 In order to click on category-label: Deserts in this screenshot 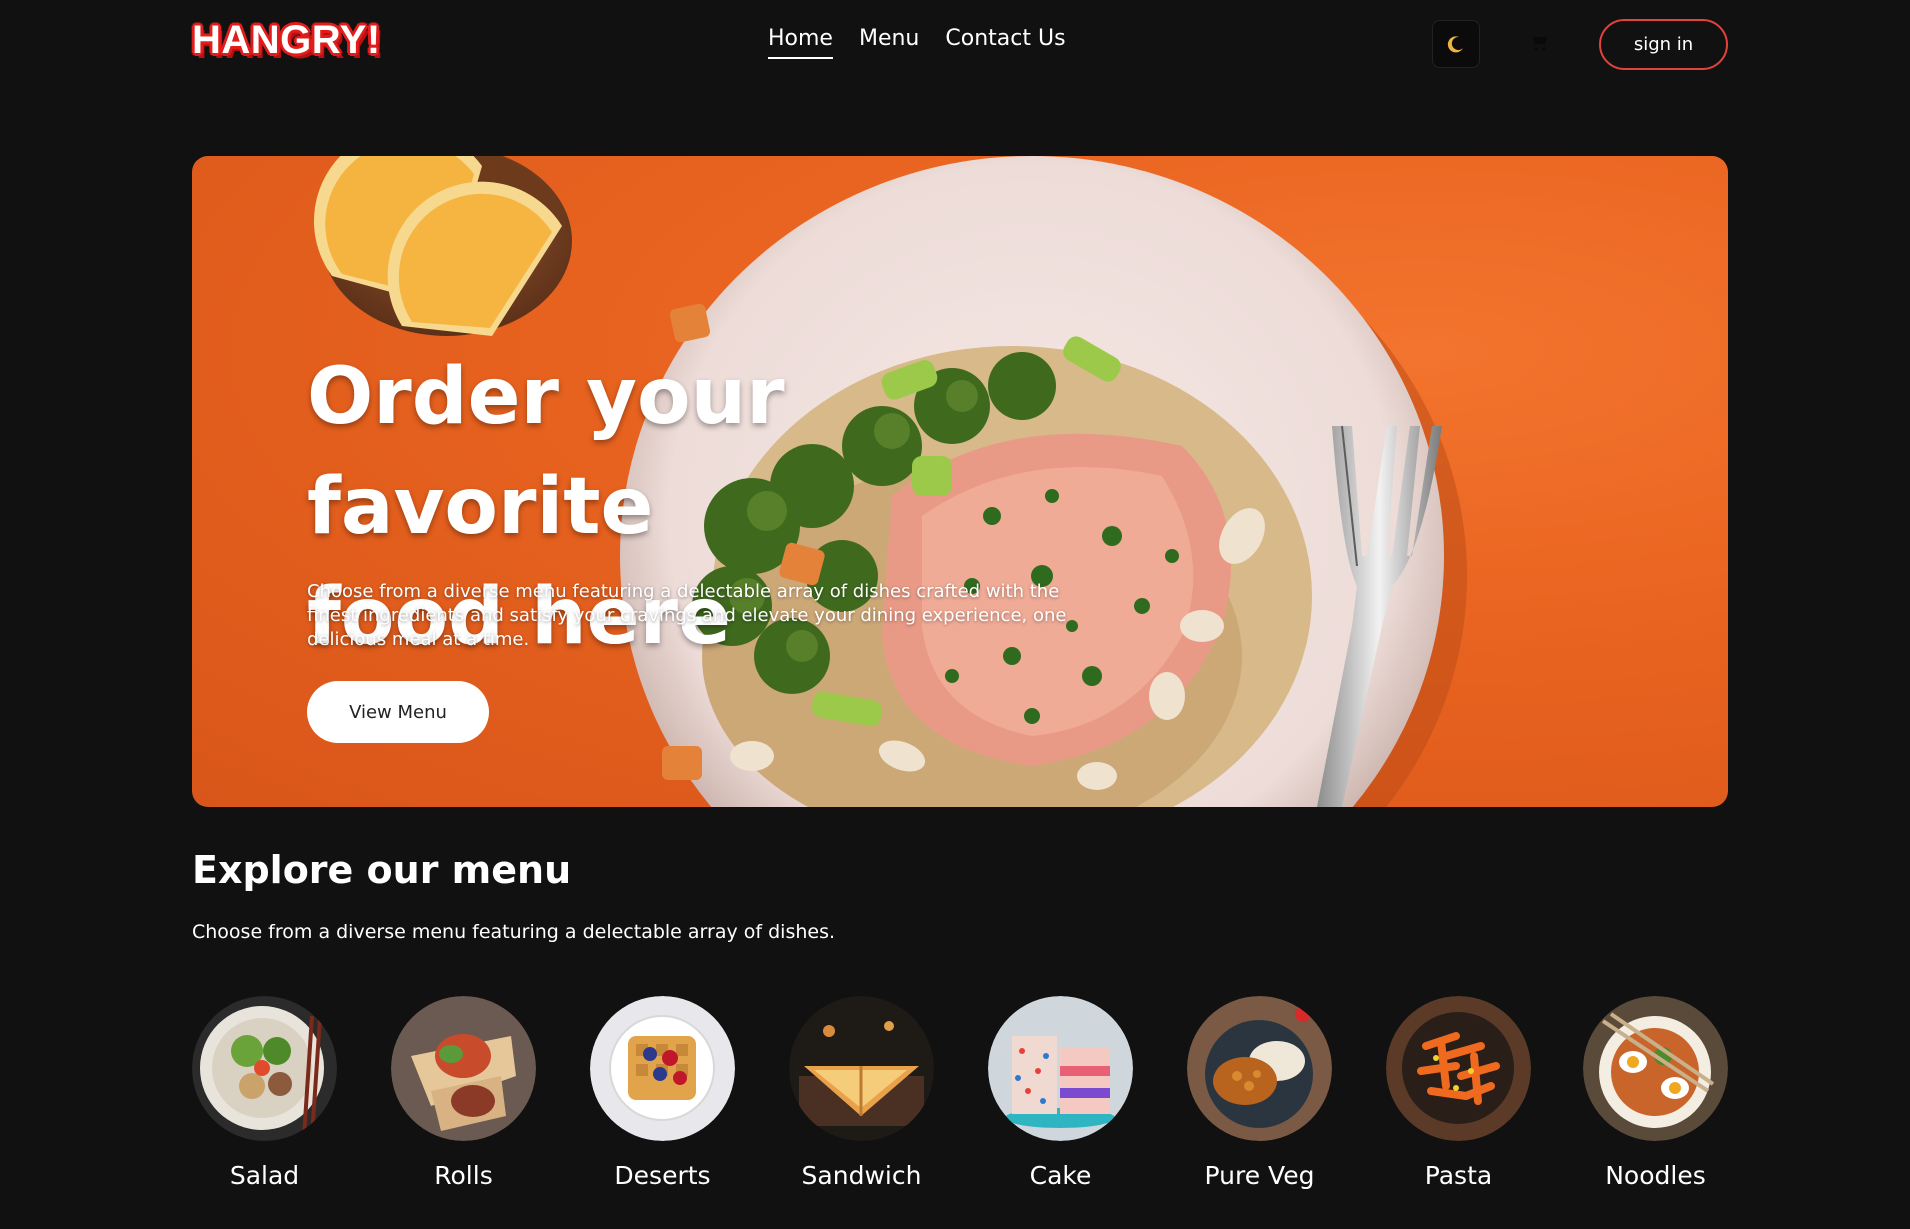, I will do `click(662, 1175)`.